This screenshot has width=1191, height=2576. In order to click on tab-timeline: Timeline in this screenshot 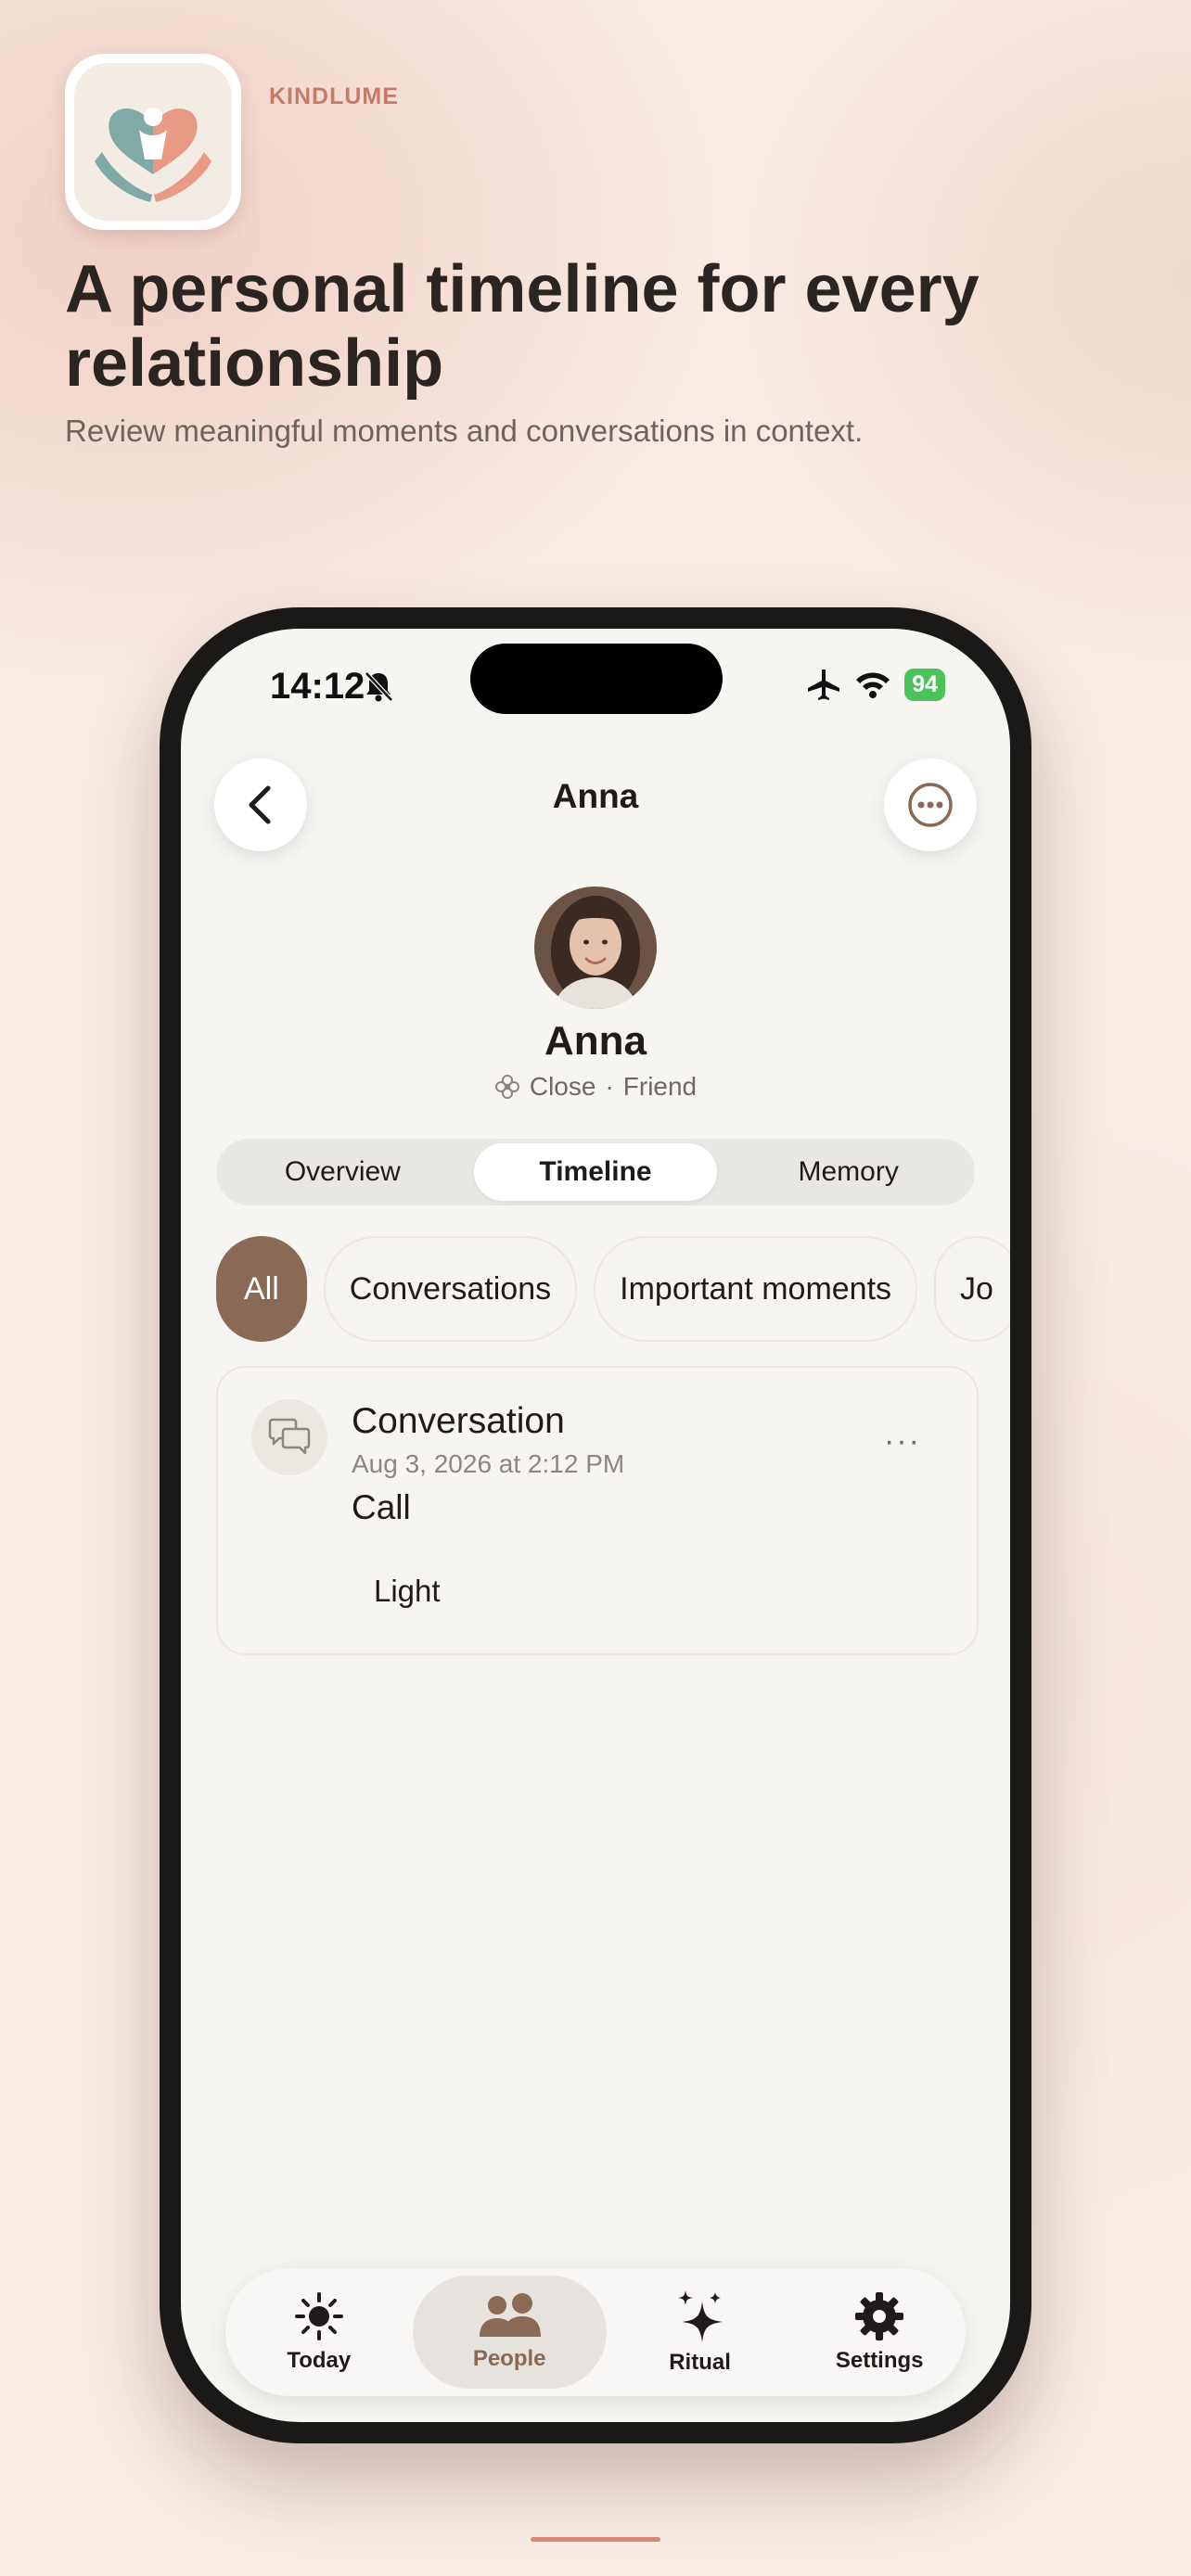, I will do `click(595, 1172)`.